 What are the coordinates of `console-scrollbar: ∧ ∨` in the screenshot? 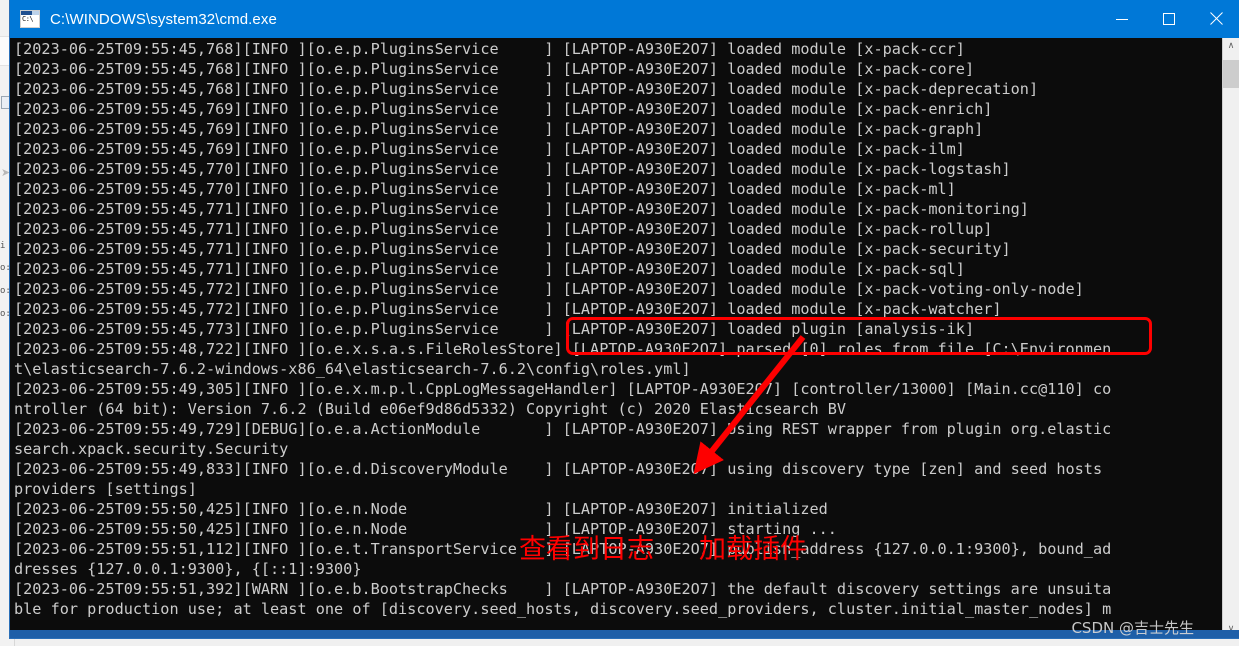 It's located at (1230, 338).